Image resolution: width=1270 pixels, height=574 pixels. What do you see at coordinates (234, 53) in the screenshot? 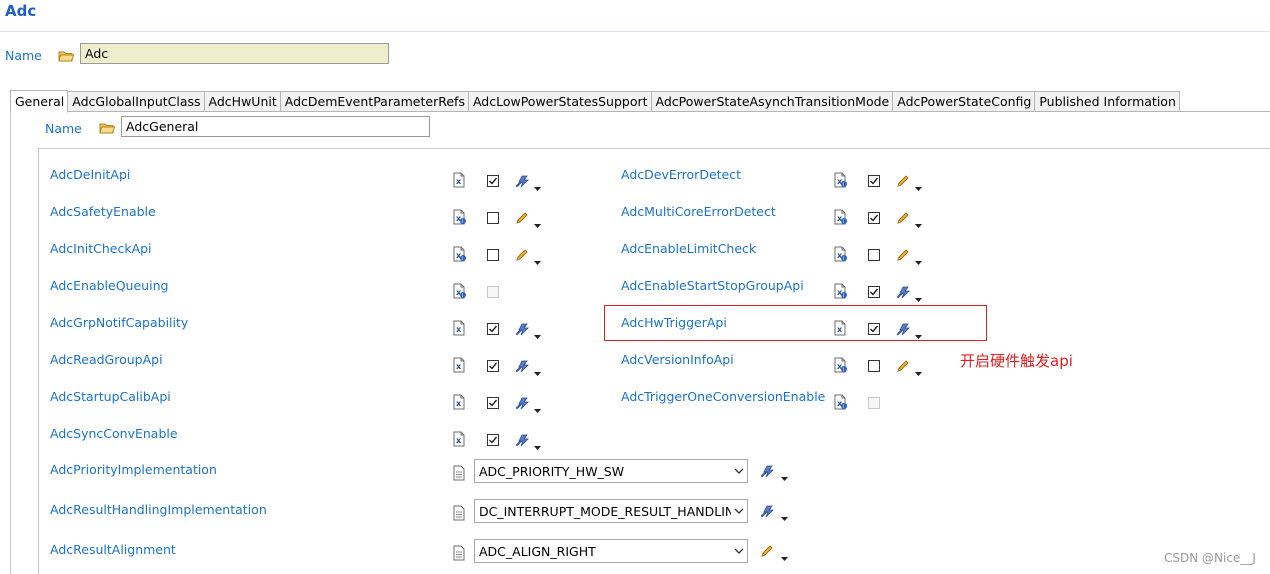
I see `name-input: Adc` at bounding box center [234, 53].